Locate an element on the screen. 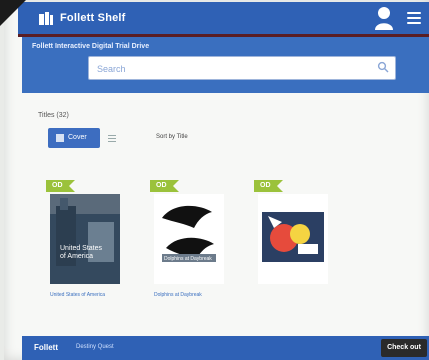 The image size is (429, 360). collection-label: Follett Interactive Digital Trial Drive is located at coordinates (90, 46).